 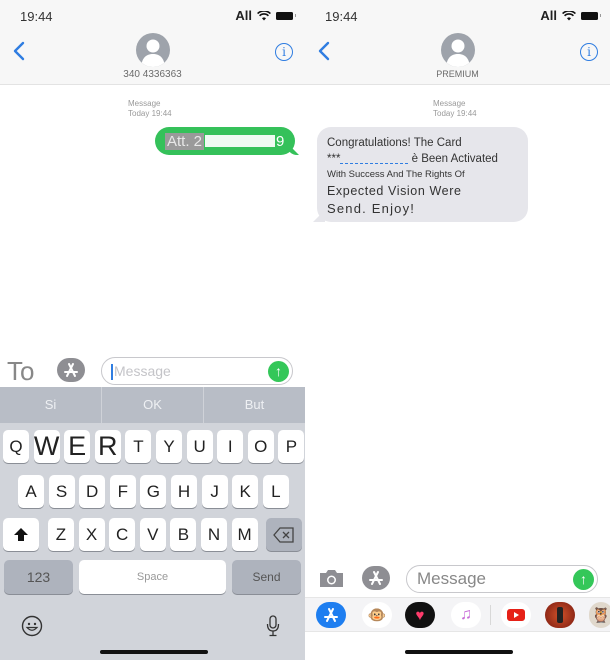 What do you see at coordinates (240, 141) in the screenshot?
I see `redacted-text` at bounding box center [240, 141].